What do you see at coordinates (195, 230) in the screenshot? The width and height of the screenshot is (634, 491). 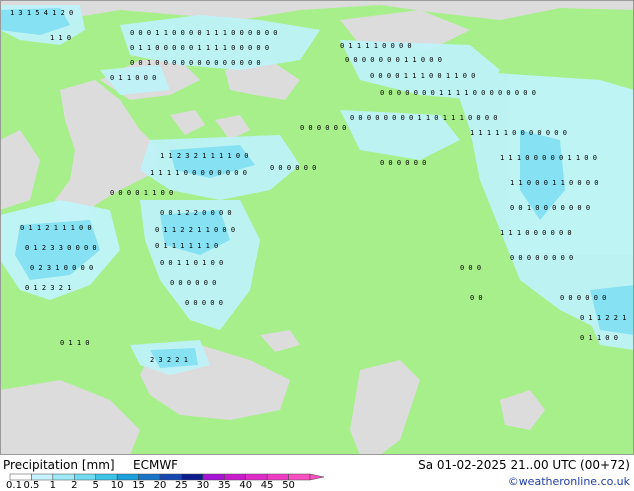 I see `svg-text: 0 1 1 2 2 1 1 0 0 0` at bounding box center [195, 230].